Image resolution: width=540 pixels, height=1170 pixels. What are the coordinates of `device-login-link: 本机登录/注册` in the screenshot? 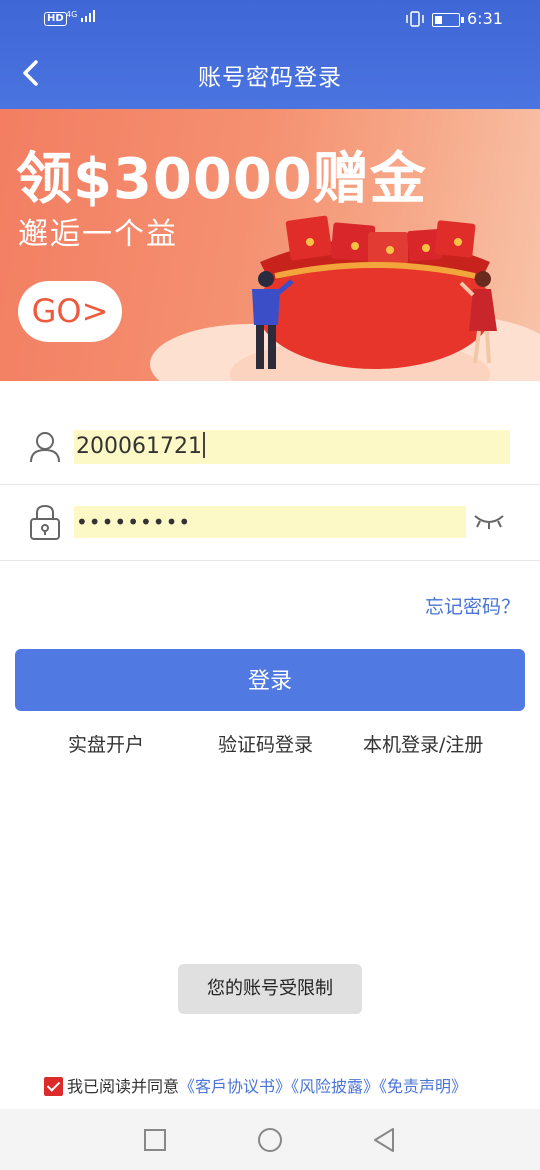 It's located at (423, 743).